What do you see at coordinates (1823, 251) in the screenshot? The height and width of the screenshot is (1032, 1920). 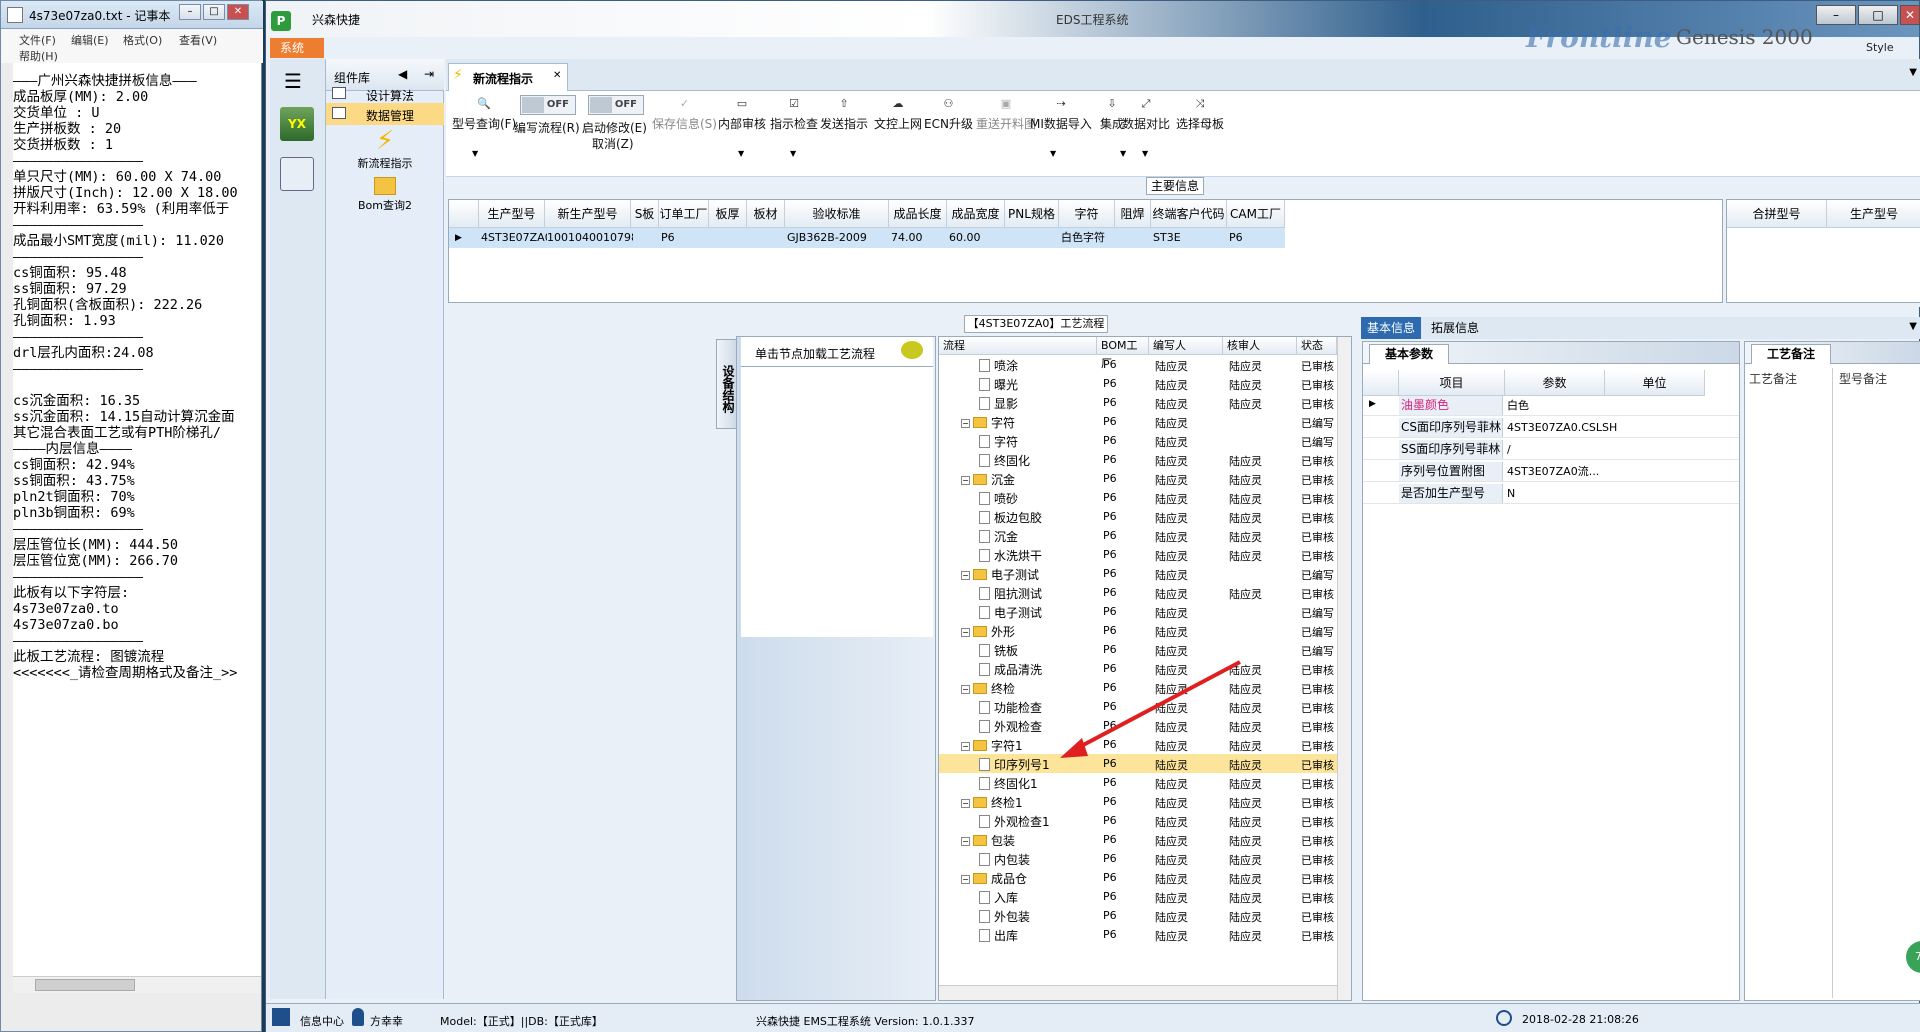 I see `merged-model-grid: 合拼型号 生产型号` at bounding box center [1823, 251].